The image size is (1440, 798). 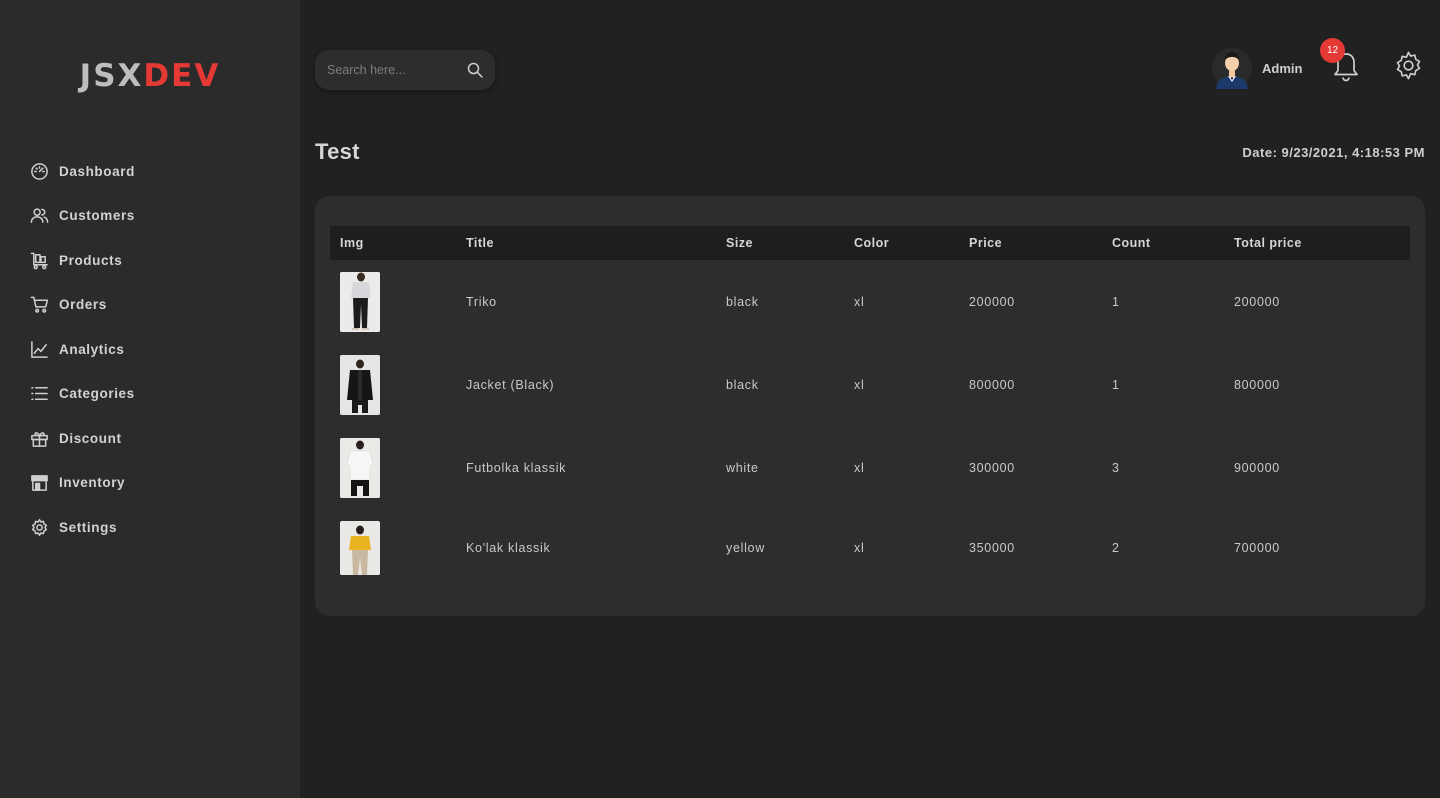 What do you see at coordinates (39, 483) in the screenshot?
I see `store-icon` at bounding box center [39, 483].